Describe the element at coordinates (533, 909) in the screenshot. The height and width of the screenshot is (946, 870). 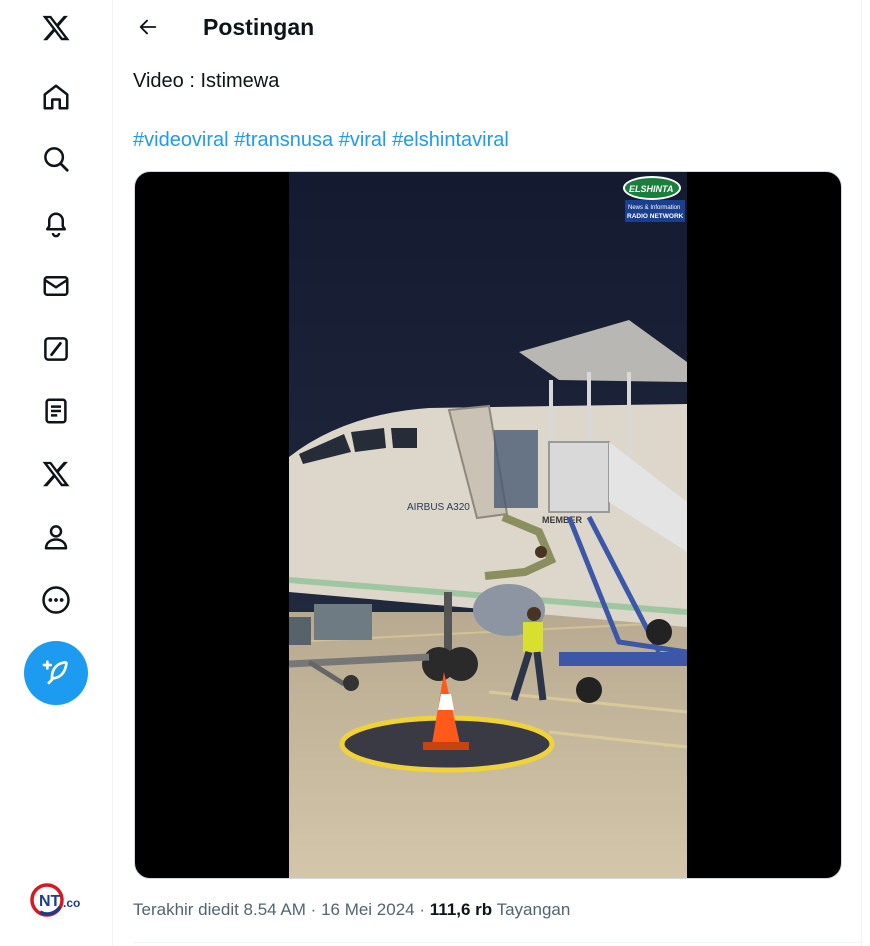
I see `views-label: Tayangan` at that location.